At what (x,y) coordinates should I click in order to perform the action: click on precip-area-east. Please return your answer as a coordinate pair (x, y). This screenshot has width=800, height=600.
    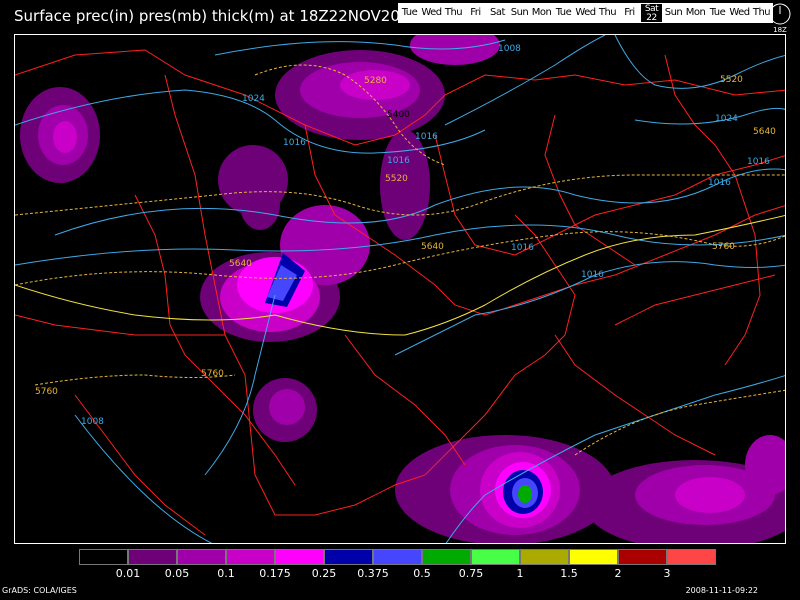
    Looking at the image, I should click on (685, 489).